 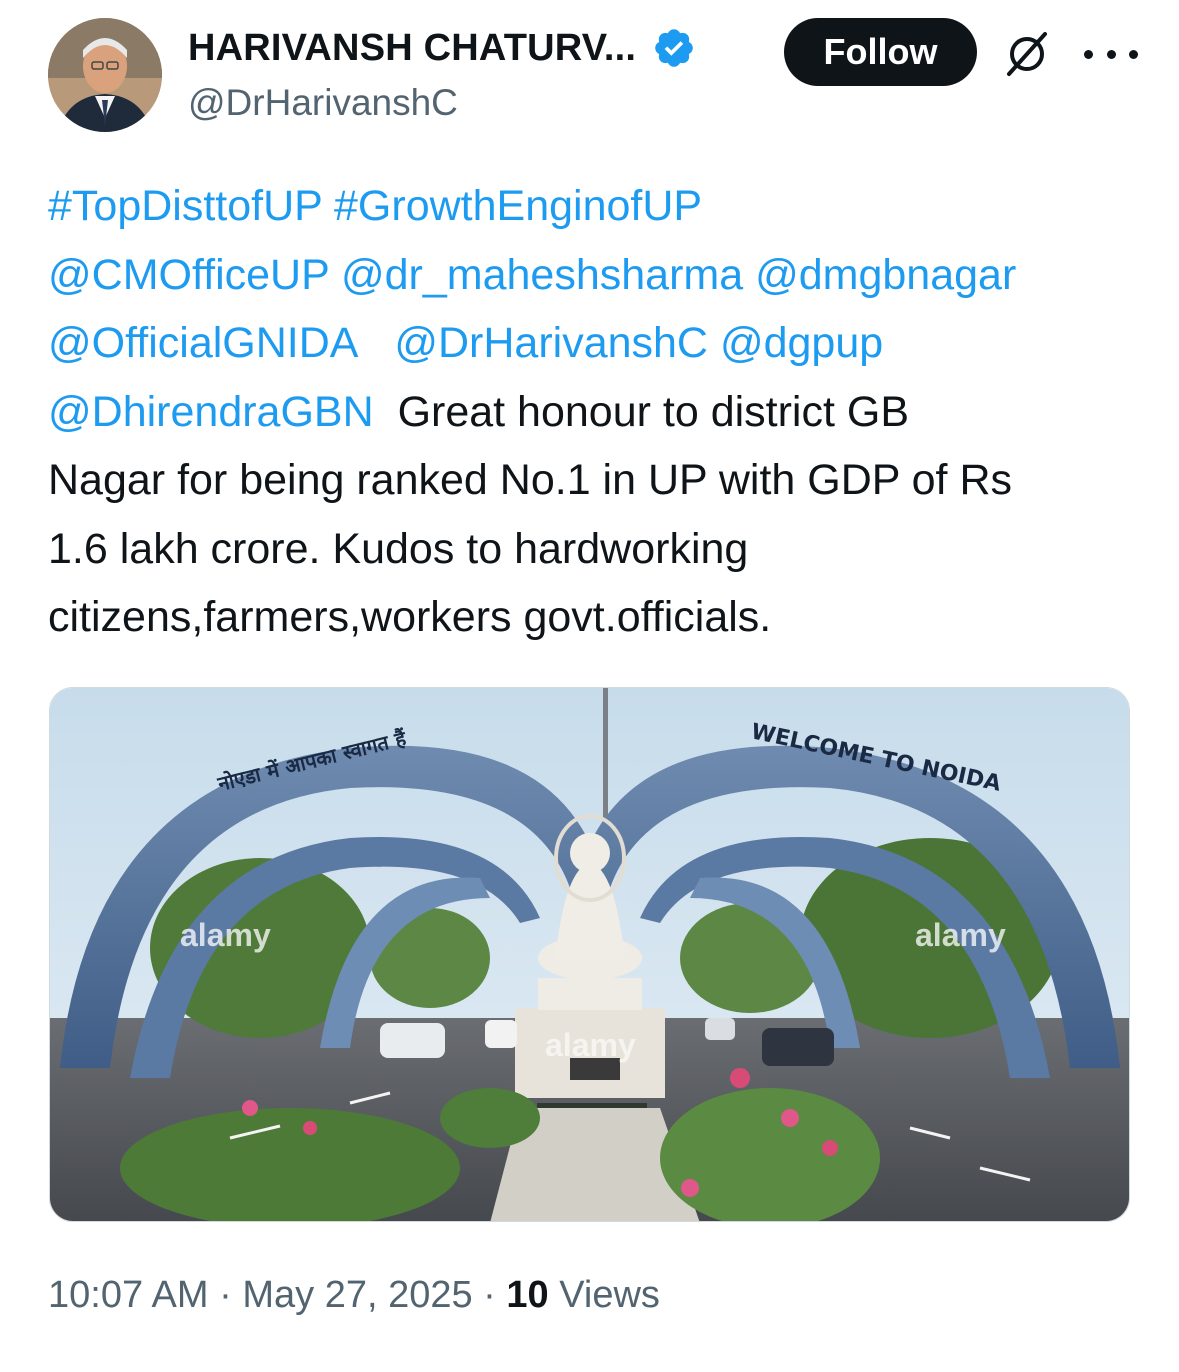 What do you see at coordinates (551, 343) in the screenshot?
I see `mention-link: @DrHarivanshC` at bounding box center [551, 343].